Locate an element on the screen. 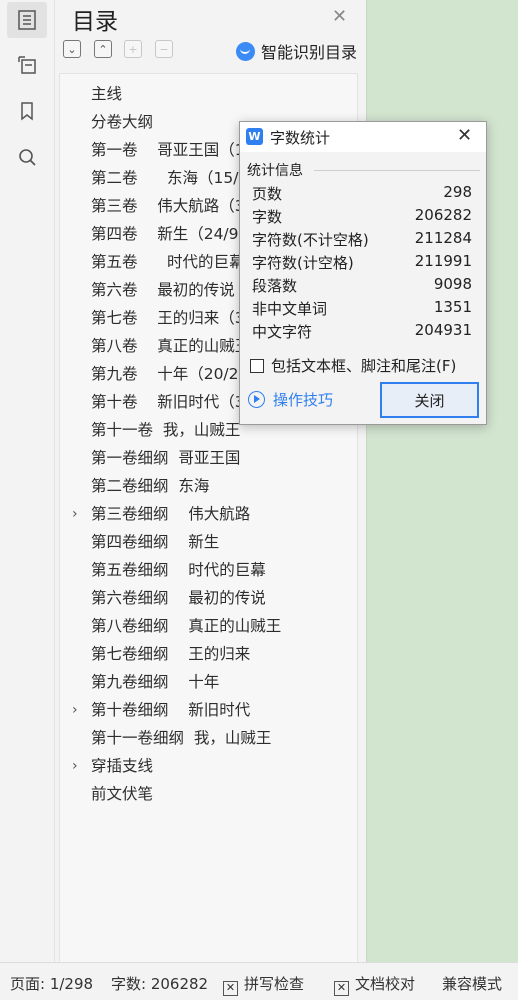  toc-item: › 穿插支线 is located at coordinates (208, 766).